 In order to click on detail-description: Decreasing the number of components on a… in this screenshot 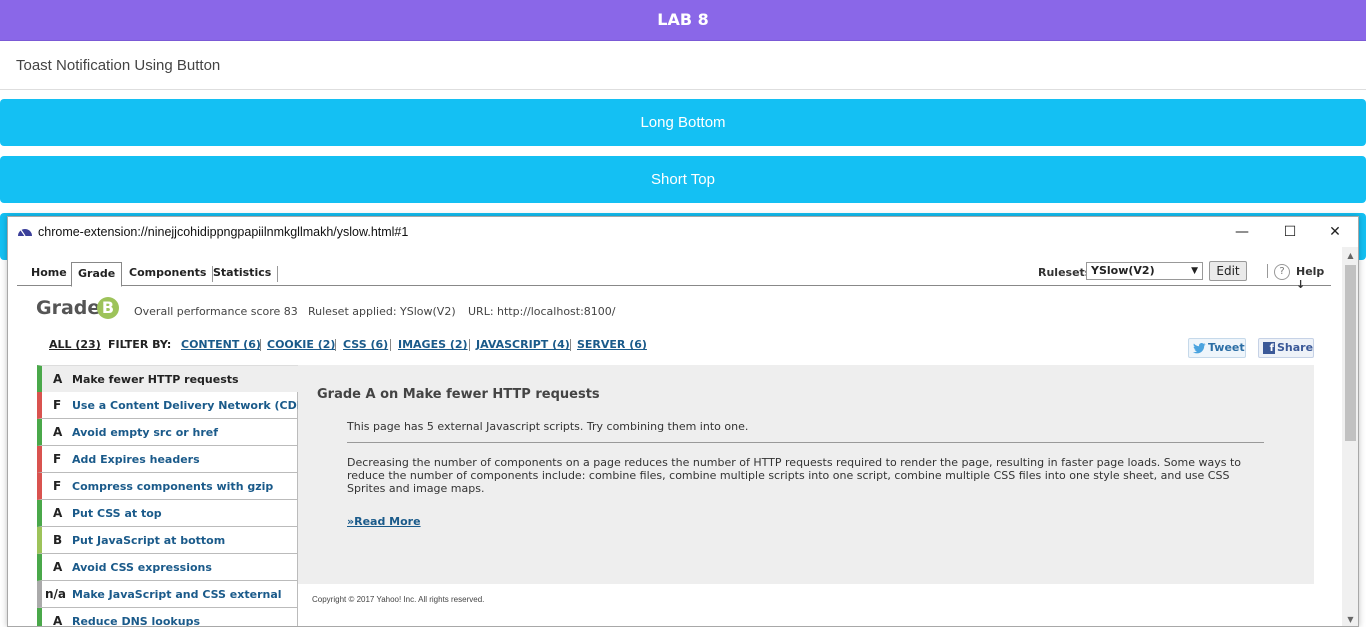, I will do `click(794, 475)`.